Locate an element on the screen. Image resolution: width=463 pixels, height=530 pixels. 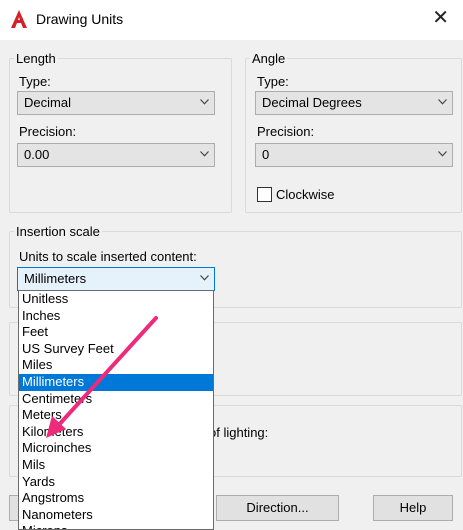
window-title: Drawing Units is located at coordinates (80, 19).